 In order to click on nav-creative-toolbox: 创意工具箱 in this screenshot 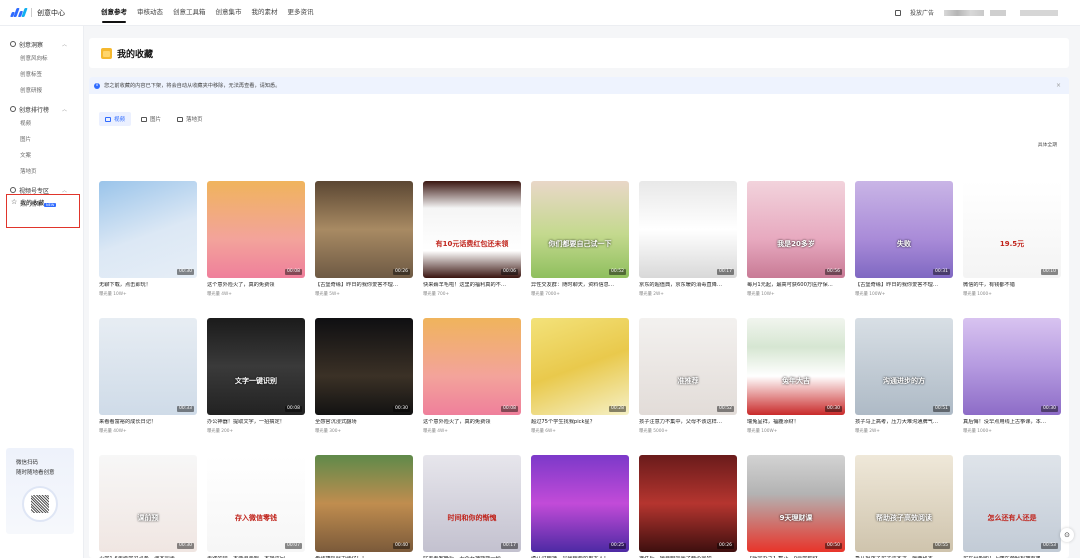, I will do `click(189, 13)`.